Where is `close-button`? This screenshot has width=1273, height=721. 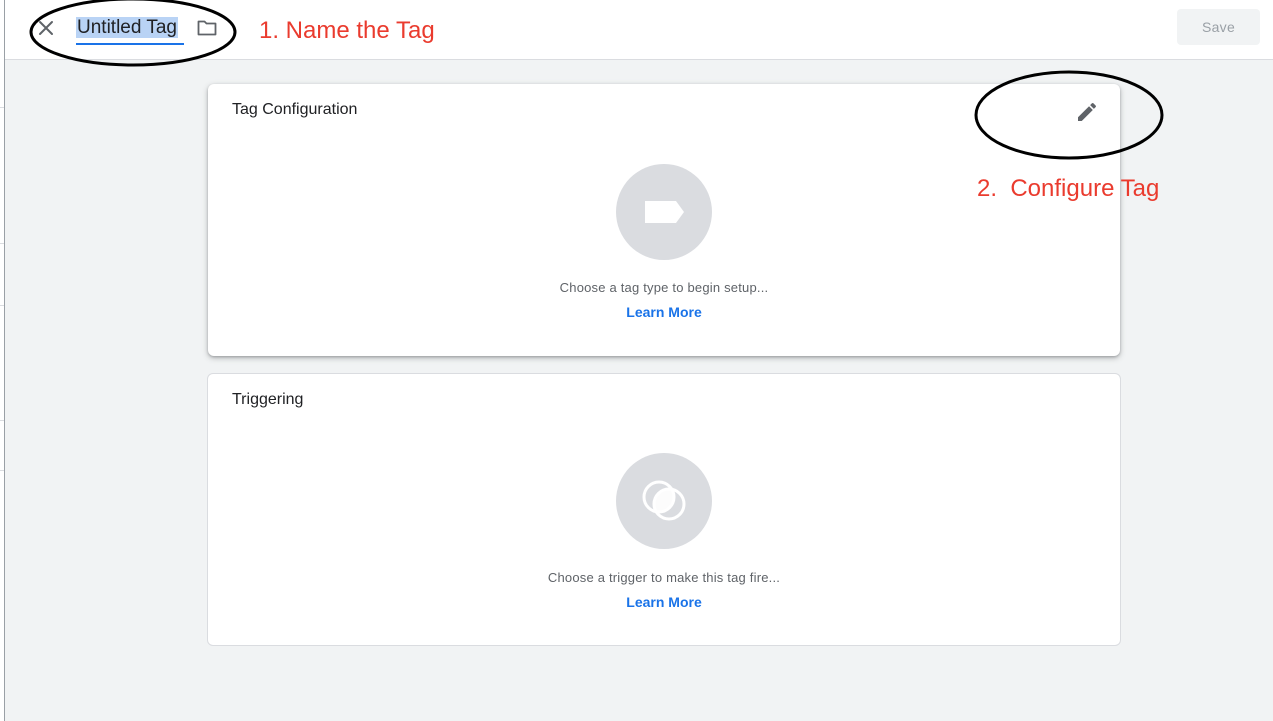 close-button is located at coordinates (46, 28).